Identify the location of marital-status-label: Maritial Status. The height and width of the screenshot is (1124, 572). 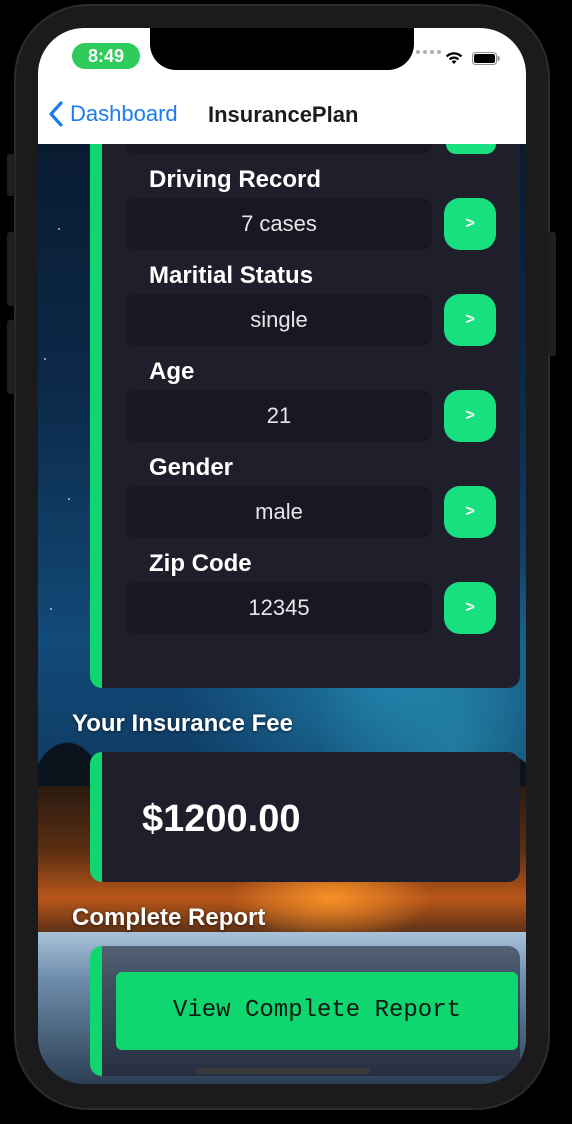
(231, 275).